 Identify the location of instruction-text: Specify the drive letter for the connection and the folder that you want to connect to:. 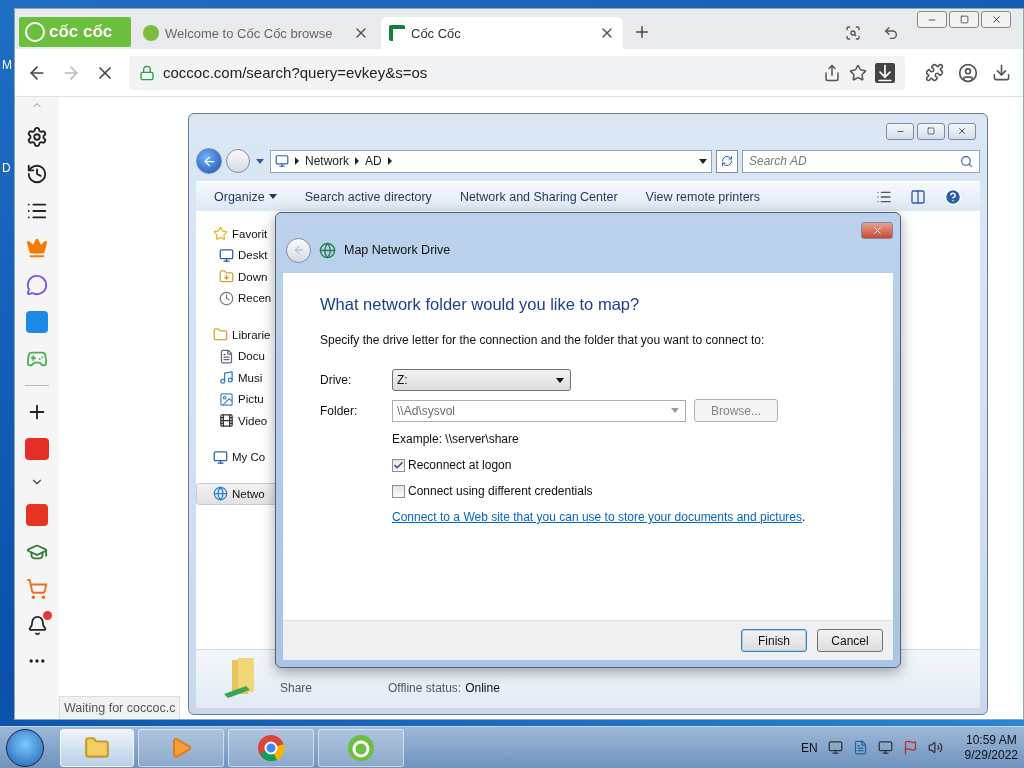
(543, 340).